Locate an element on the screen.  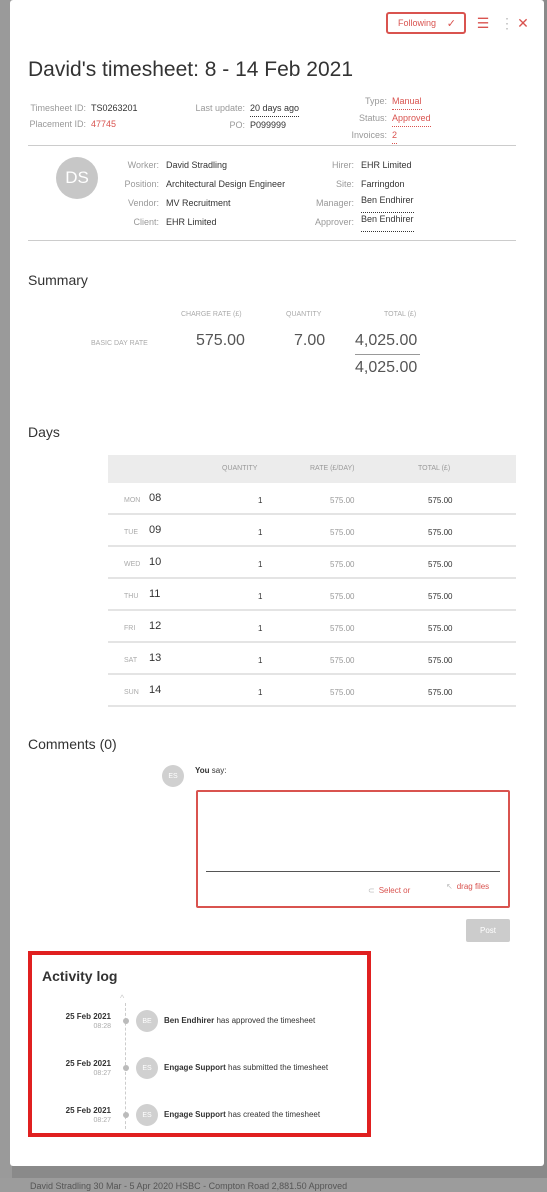
following-button: Following ✓ is located at coordinates (426, 23).